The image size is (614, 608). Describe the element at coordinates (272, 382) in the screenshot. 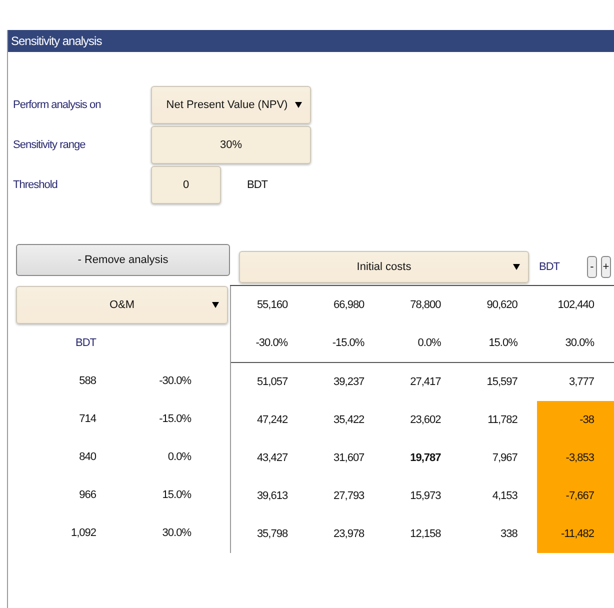

I see `result-cell-text: 51,057` at that location.